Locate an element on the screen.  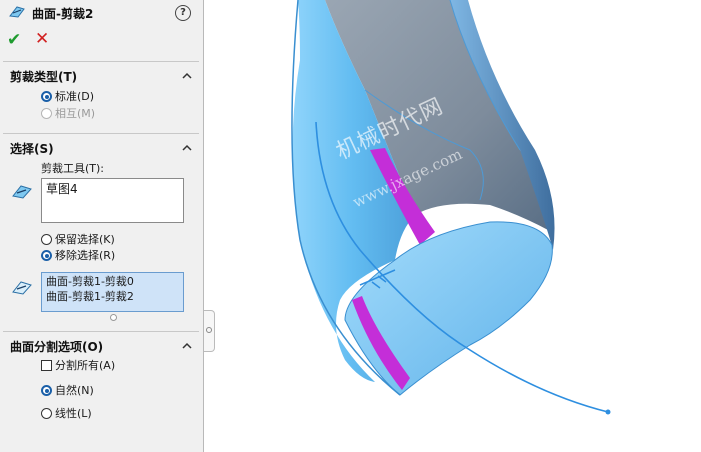
surface-trim-icon is located at coordinates (17, 12).